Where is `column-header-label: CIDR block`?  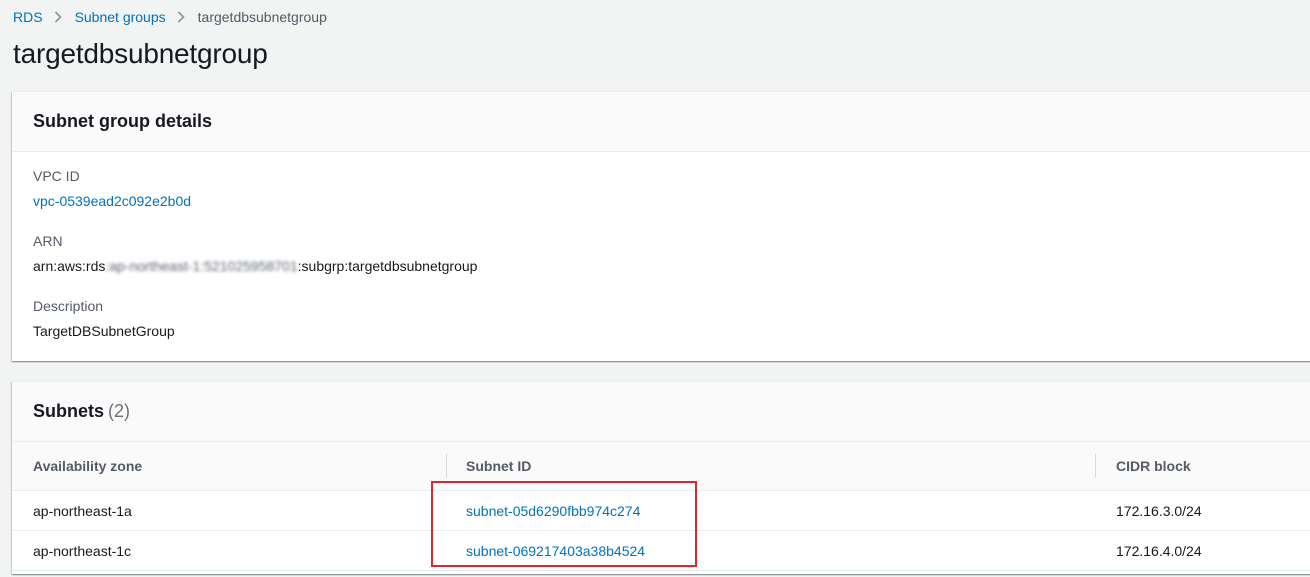 column-header-label: CIDR block is located at coordinates (1153, 466).